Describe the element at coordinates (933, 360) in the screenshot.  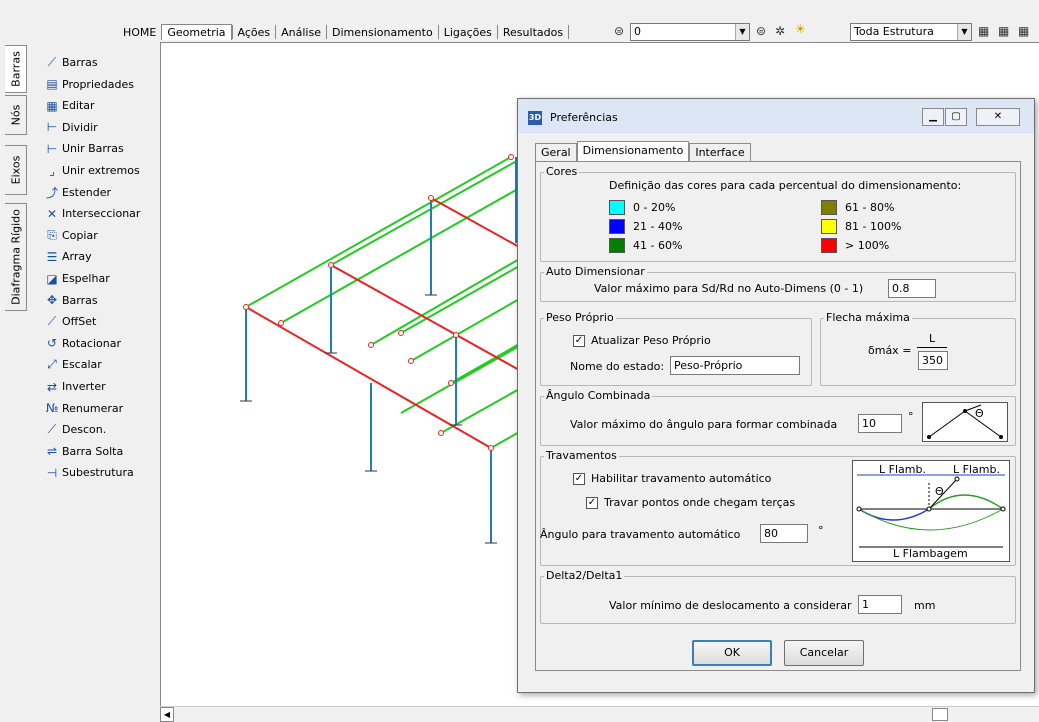
I see `flecha-denominator-input: 350` at that location.